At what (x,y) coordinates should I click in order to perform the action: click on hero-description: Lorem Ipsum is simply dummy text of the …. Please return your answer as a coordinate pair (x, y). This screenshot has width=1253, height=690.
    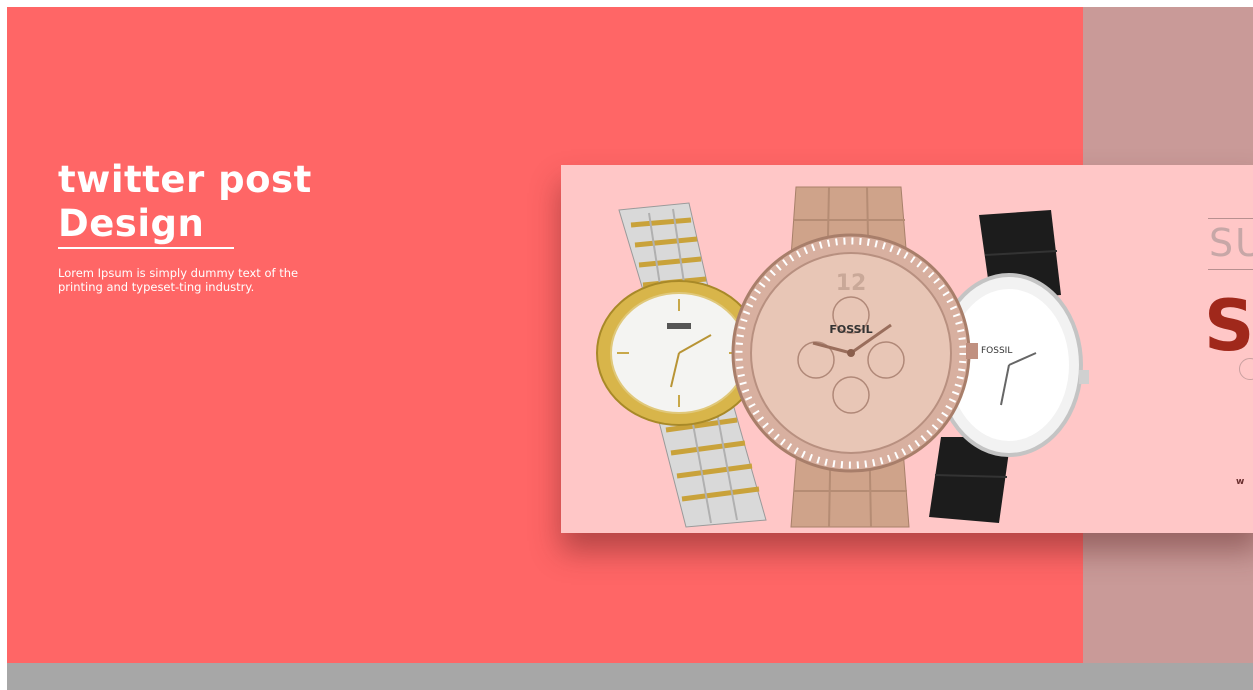
    Looking at the image, I should click on (178, 280).